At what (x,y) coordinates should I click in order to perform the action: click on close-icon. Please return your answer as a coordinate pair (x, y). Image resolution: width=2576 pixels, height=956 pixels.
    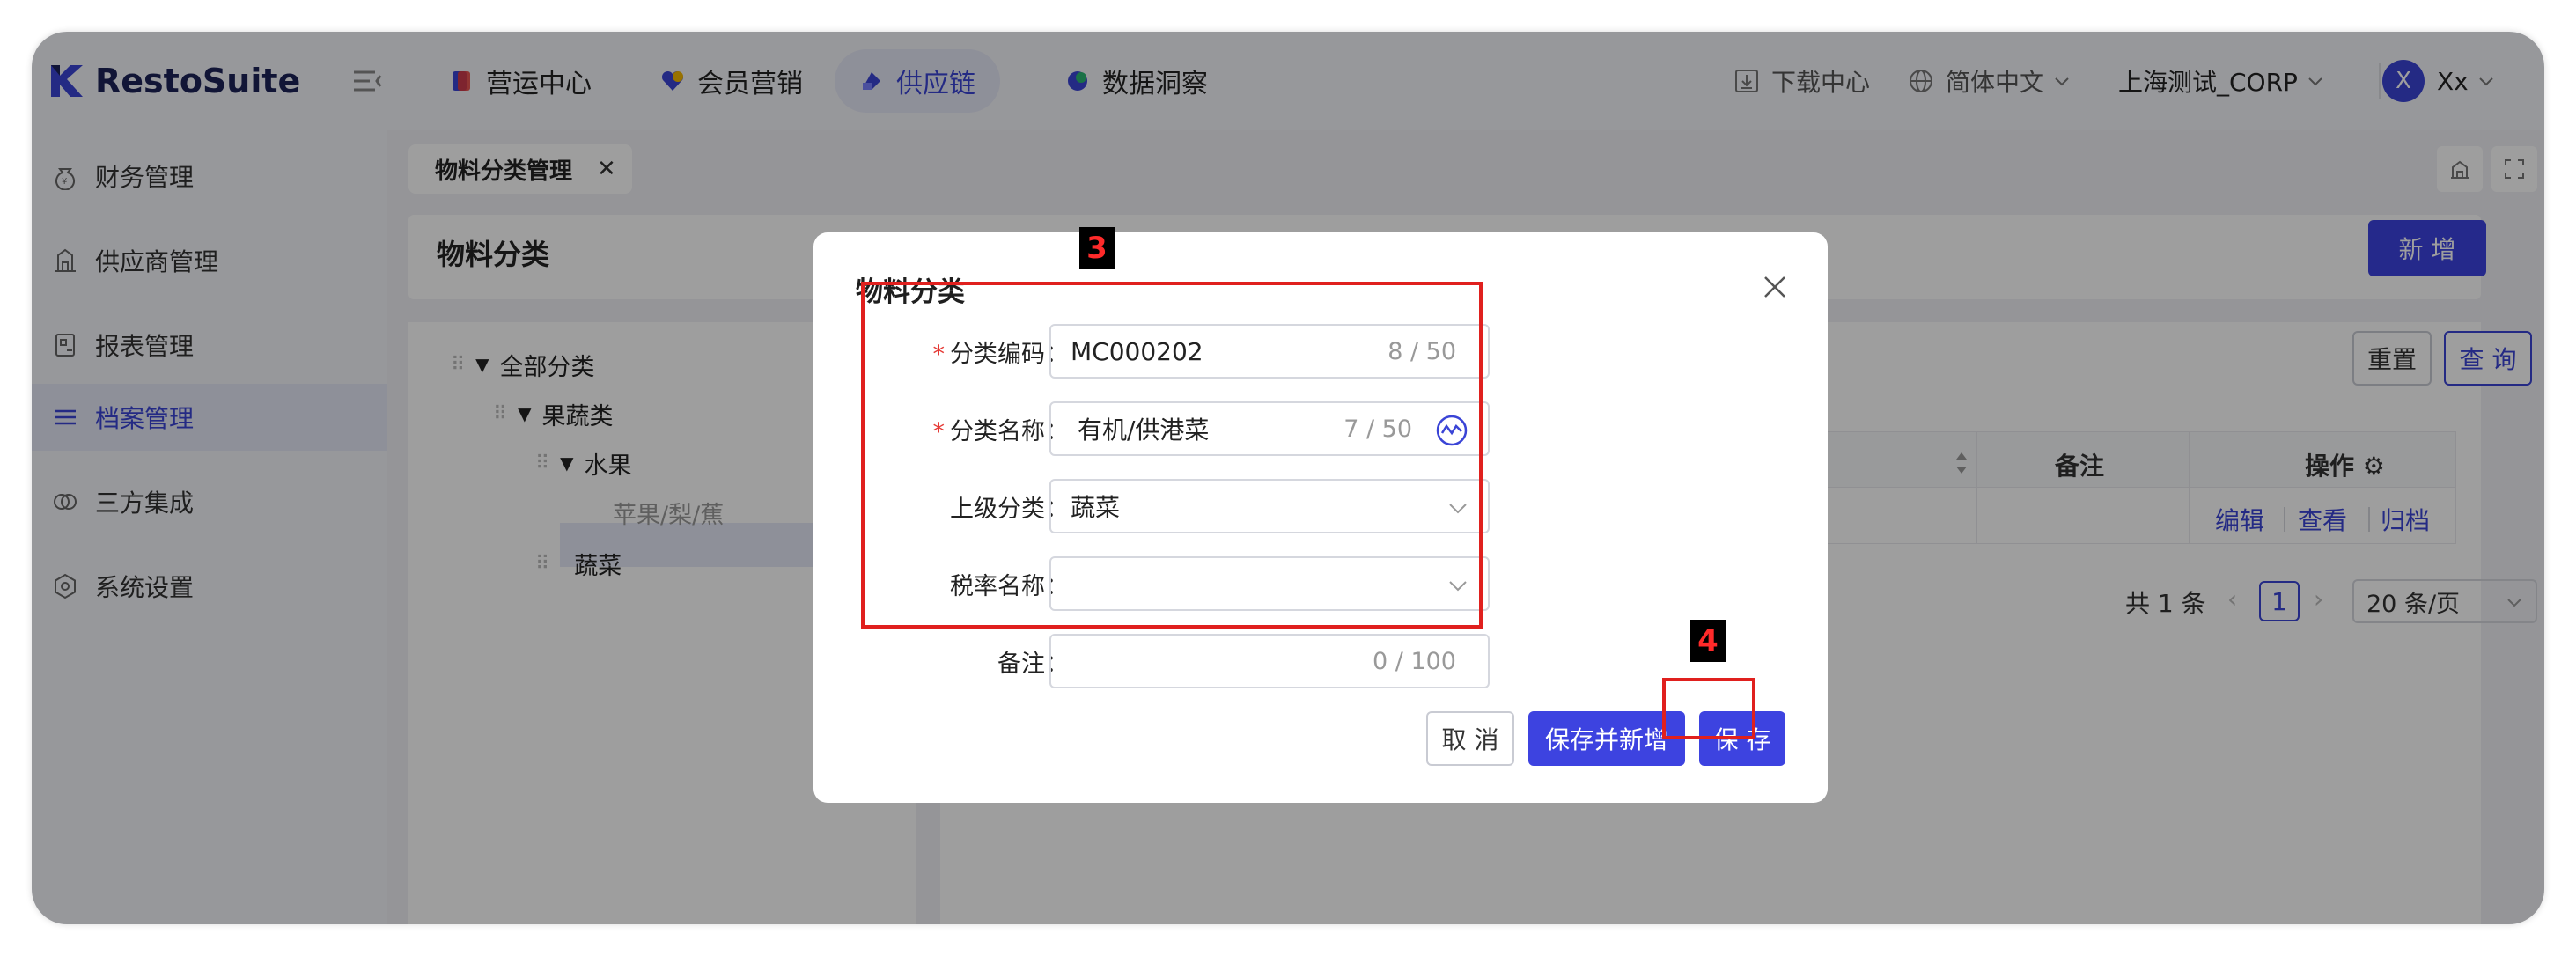
    Looking at the image, I should click on (1775, 287).